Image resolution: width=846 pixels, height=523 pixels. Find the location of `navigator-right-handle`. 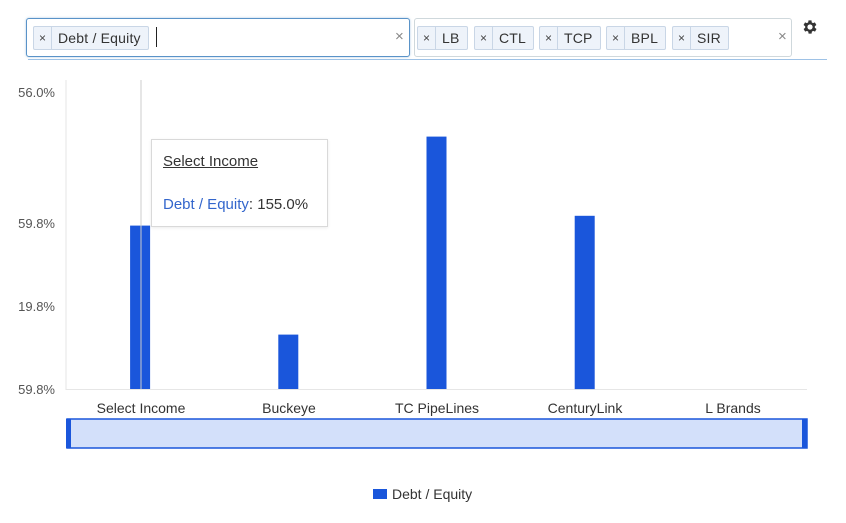

navigator-right-handle is located at coordinates (804, 433).